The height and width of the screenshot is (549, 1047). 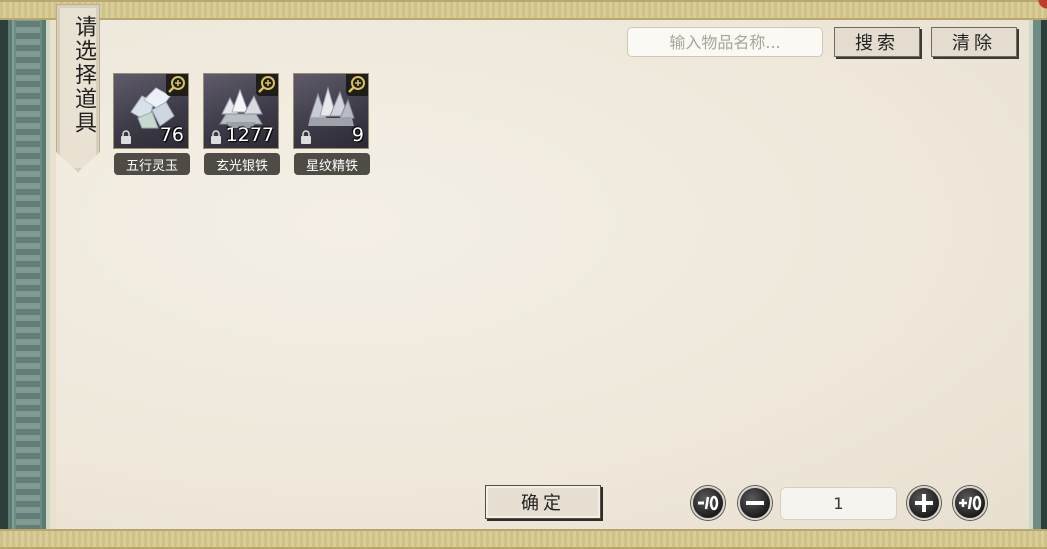 I want to click on item-count: 1277, so click(x=249, y=135).